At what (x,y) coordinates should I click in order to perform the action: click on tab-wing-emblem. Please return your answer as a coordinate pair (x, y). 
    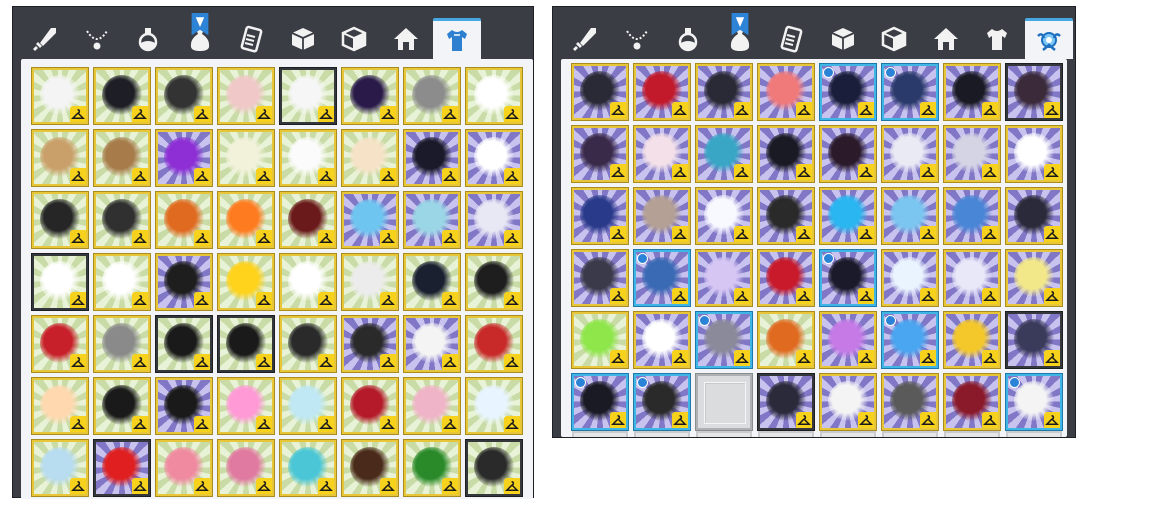
    Looking at the image, I should click on (1048, 38).